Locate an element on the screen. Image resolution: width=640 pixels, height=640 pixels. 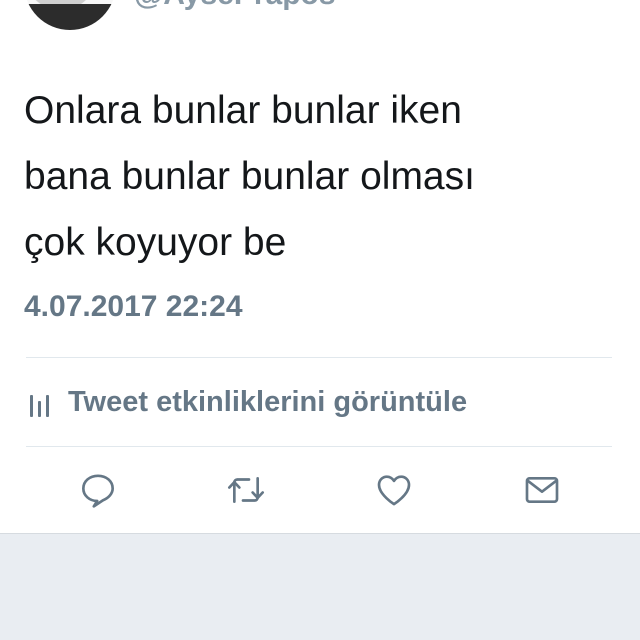
view-tweet-activity-label: Tweet etkinliklerini görüntüle is located at coordinates (268, 401).